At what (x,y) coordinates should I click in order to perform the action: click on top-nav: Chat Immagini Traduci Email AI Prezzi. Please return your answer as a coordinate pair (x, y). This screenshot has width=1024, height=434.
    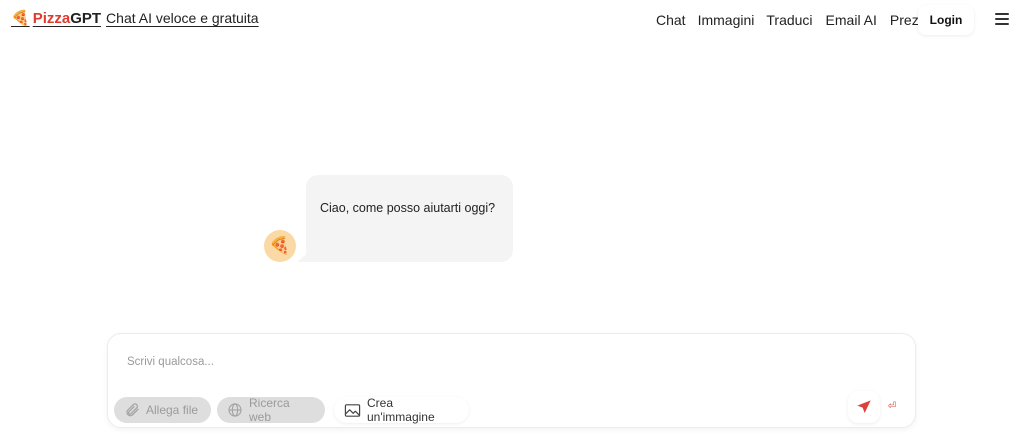
    Looking at the image, I should click on (792, 20).